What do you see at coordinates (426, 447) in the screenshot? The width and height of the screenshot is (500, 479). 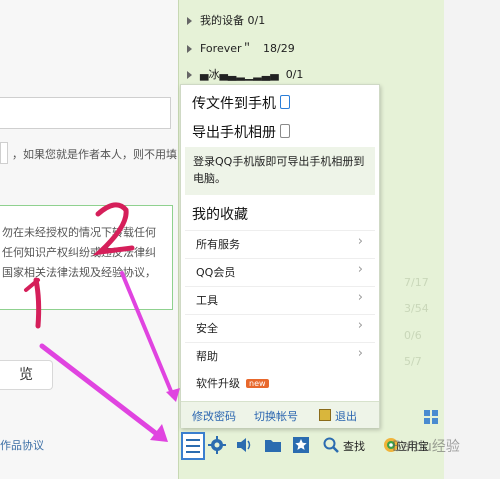 I see `watermark: Baidu经验` at bounding box center [426, 447].